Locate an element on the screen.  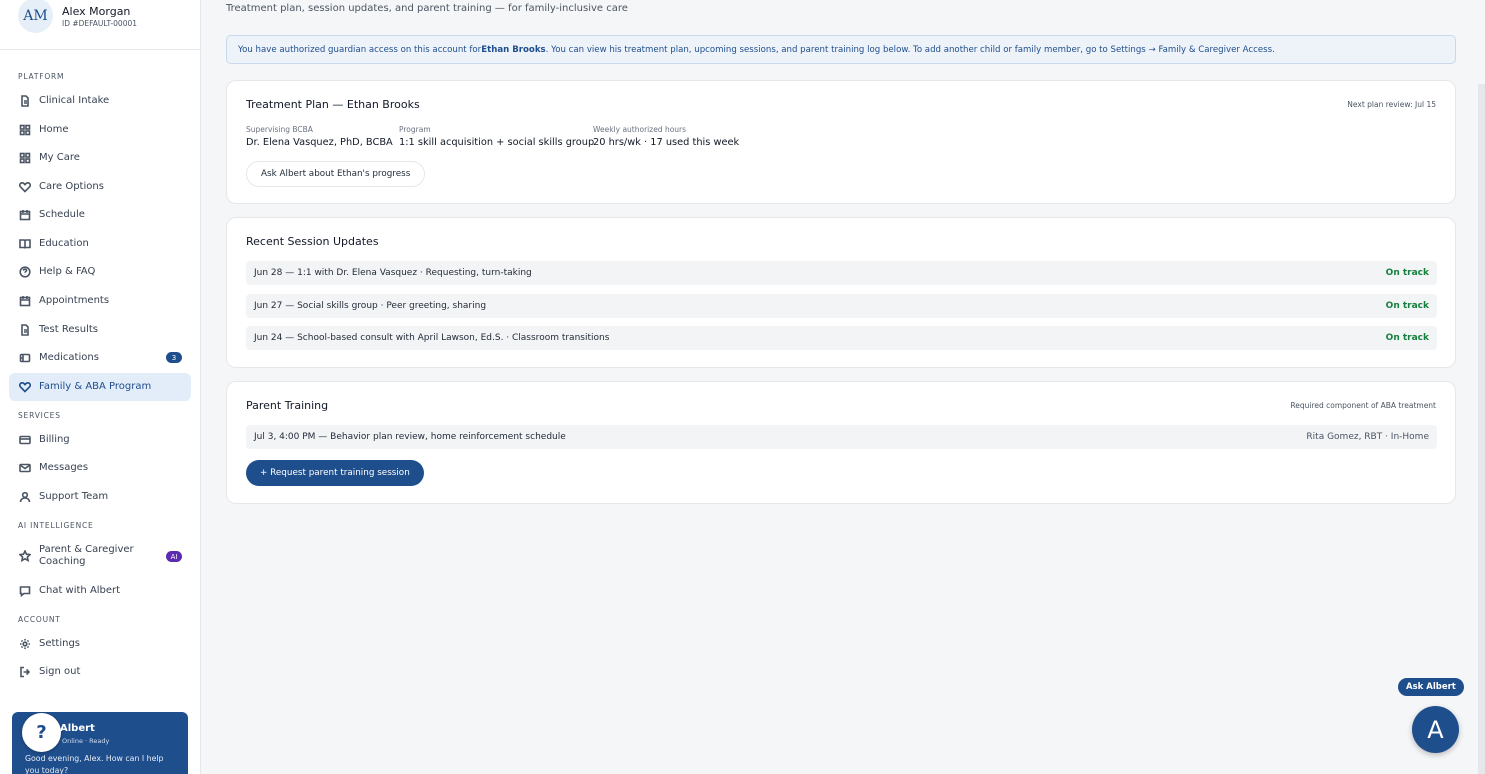
logout-icon is located at coordinates (24, 672).